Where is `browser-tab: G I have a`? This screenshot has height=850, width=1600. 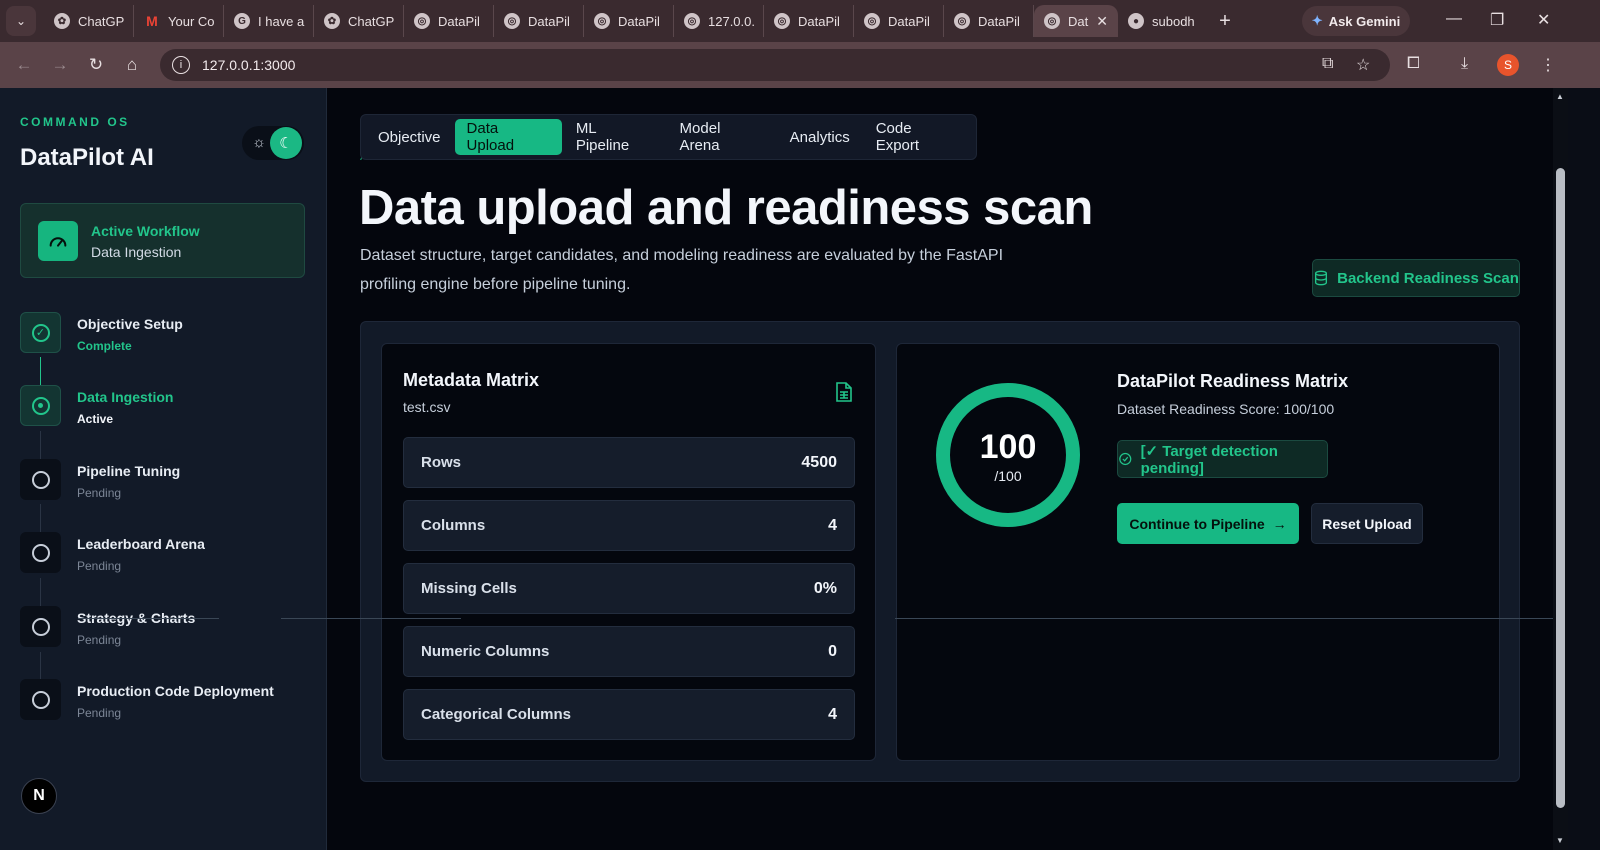
browser-tab: G I have a is located at coordinates (269, 21).